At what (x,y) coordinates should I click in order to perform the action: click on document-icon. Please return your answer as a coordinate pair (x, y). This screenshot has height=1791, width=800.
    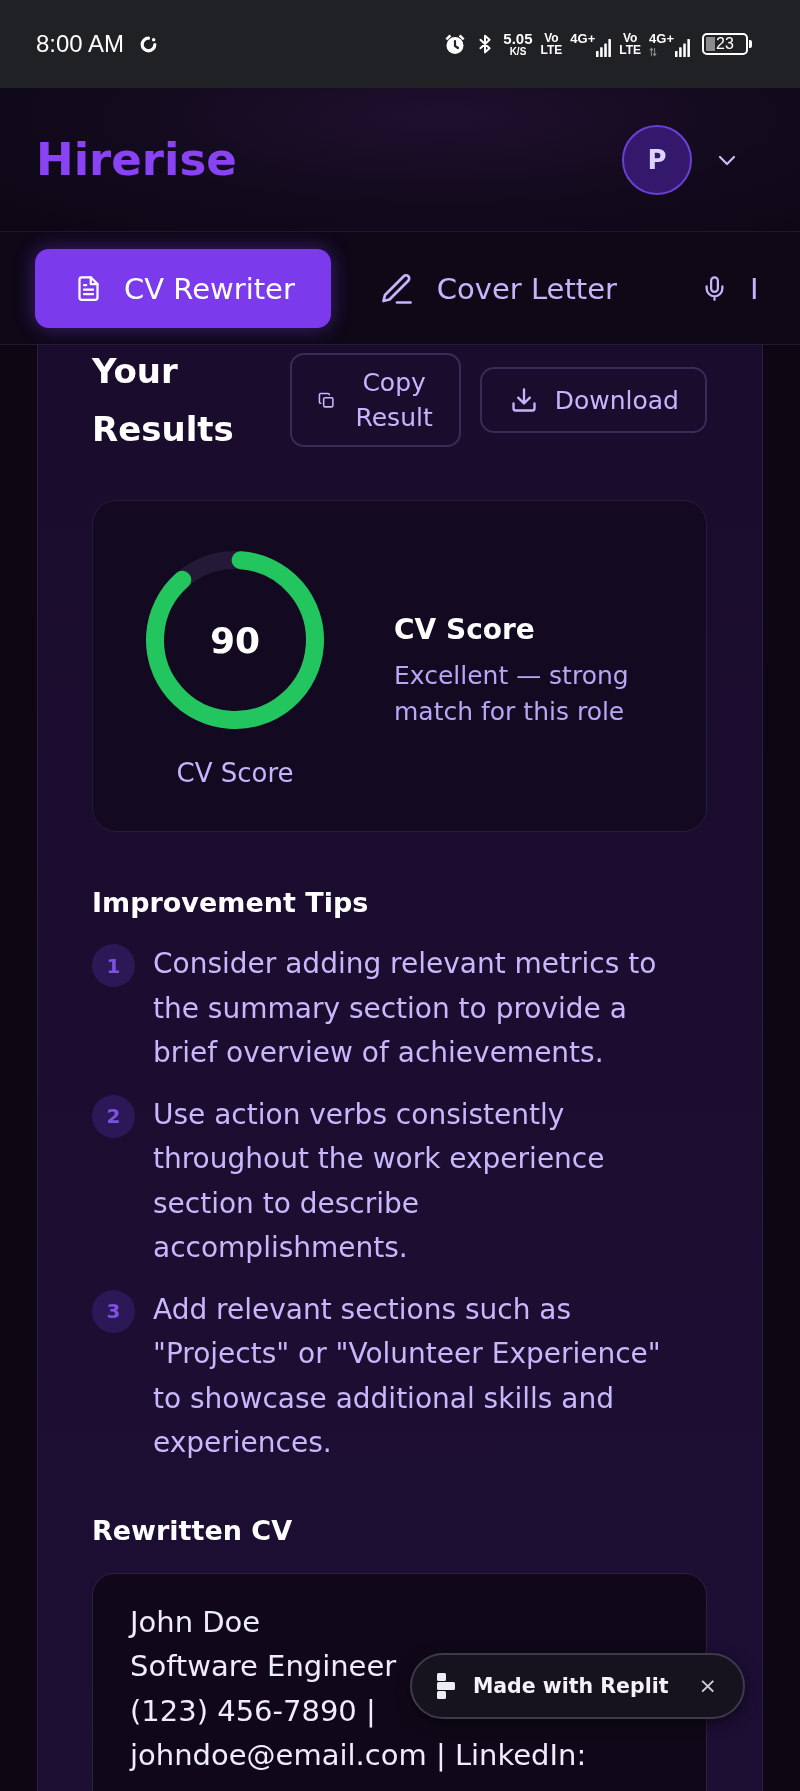
    Looking at the image, I should click on (88, 288).